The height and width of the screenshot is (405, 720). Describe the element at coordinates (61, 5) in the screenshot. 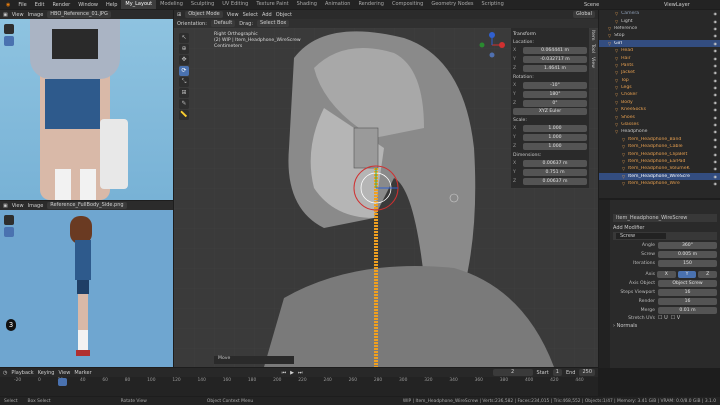

I see `menu-render: Render` at that location.